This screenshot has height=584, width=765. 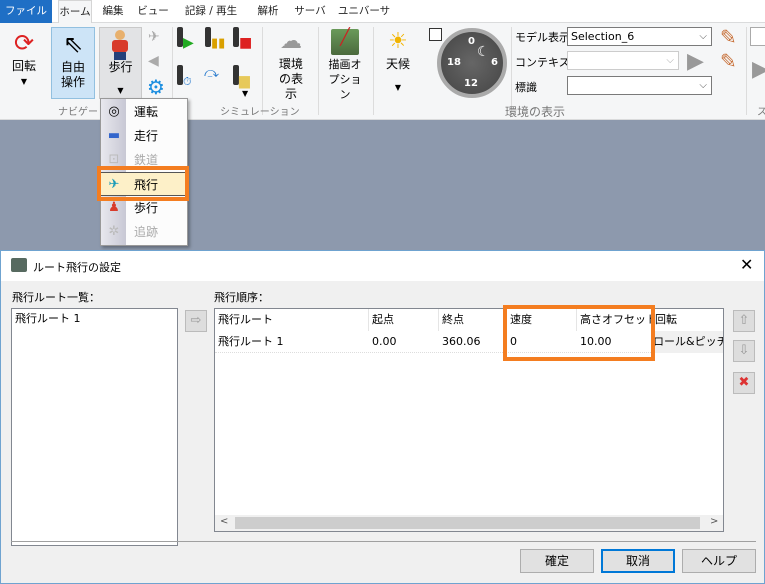 I want to click on highlight-fly-item, so click(x=143, y=183).